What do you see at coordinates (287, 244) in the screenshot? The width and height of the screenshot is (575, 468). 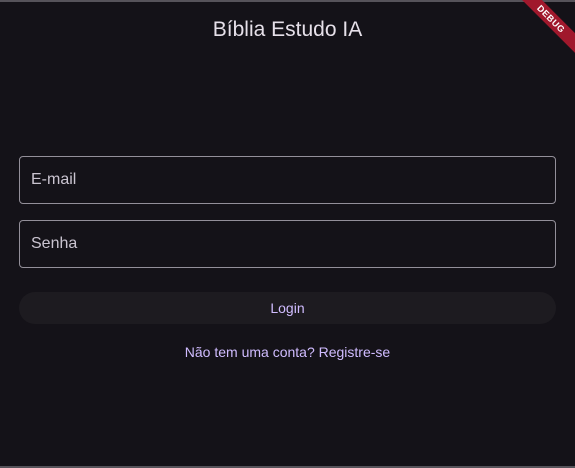 I see `password-field` at bounding box center [287, 244].